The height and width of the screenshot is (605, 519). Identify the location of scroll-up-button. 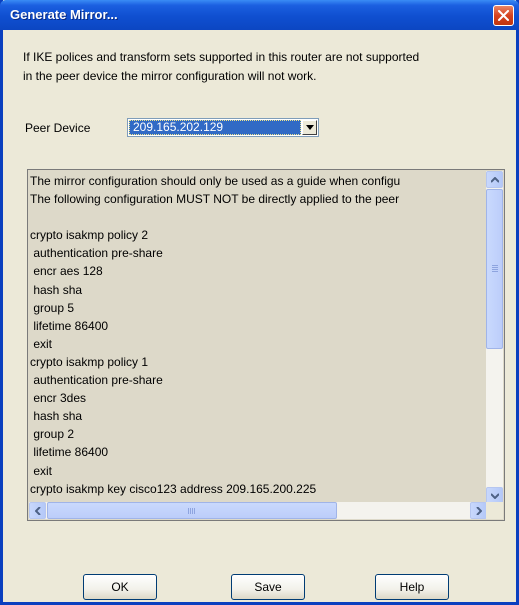
(494, 179).